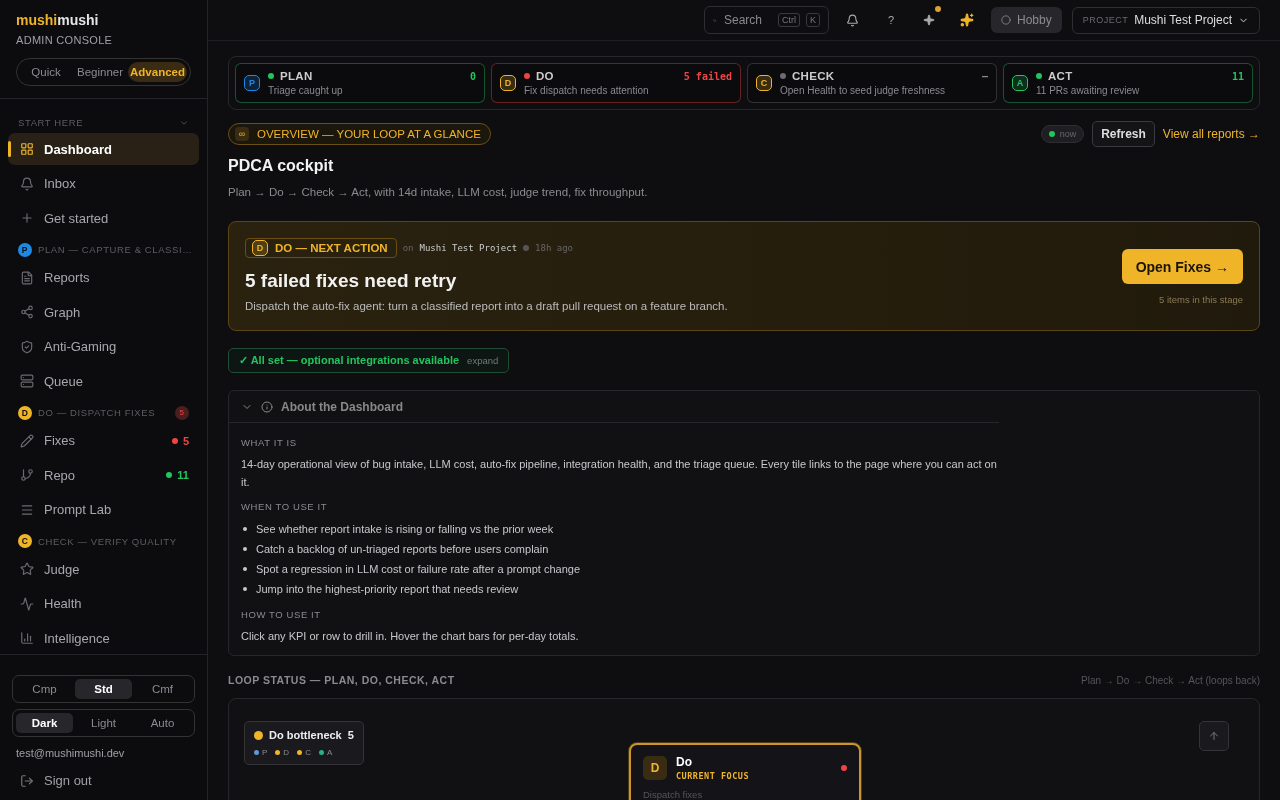  Describe the element at coordinates (402, 549) in the screenshot. I see `about-bullet: Catch a backlog of un-triaged reports before users complain` at that location.